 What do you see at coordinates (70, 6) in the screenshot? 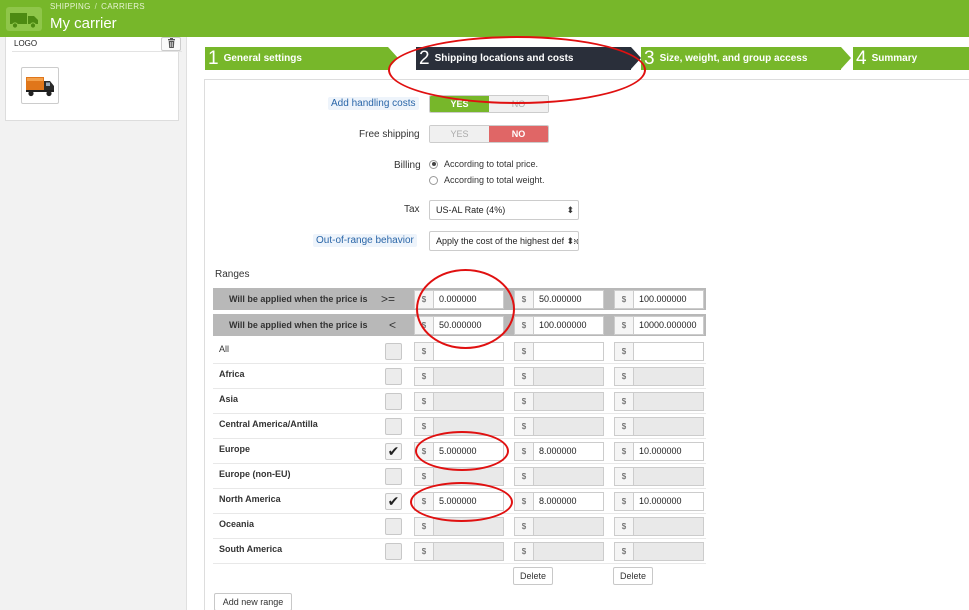
I see `breadcrumb-shipping: SHIPPING` at bounding box center [70, 6].